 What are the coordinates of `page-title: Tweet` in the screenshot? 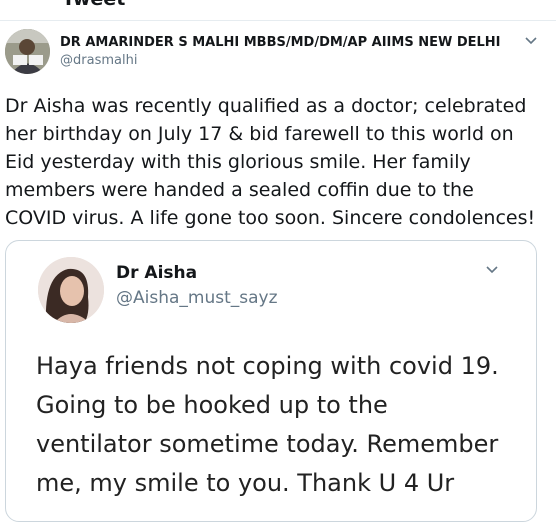 It's located at (93, 5).